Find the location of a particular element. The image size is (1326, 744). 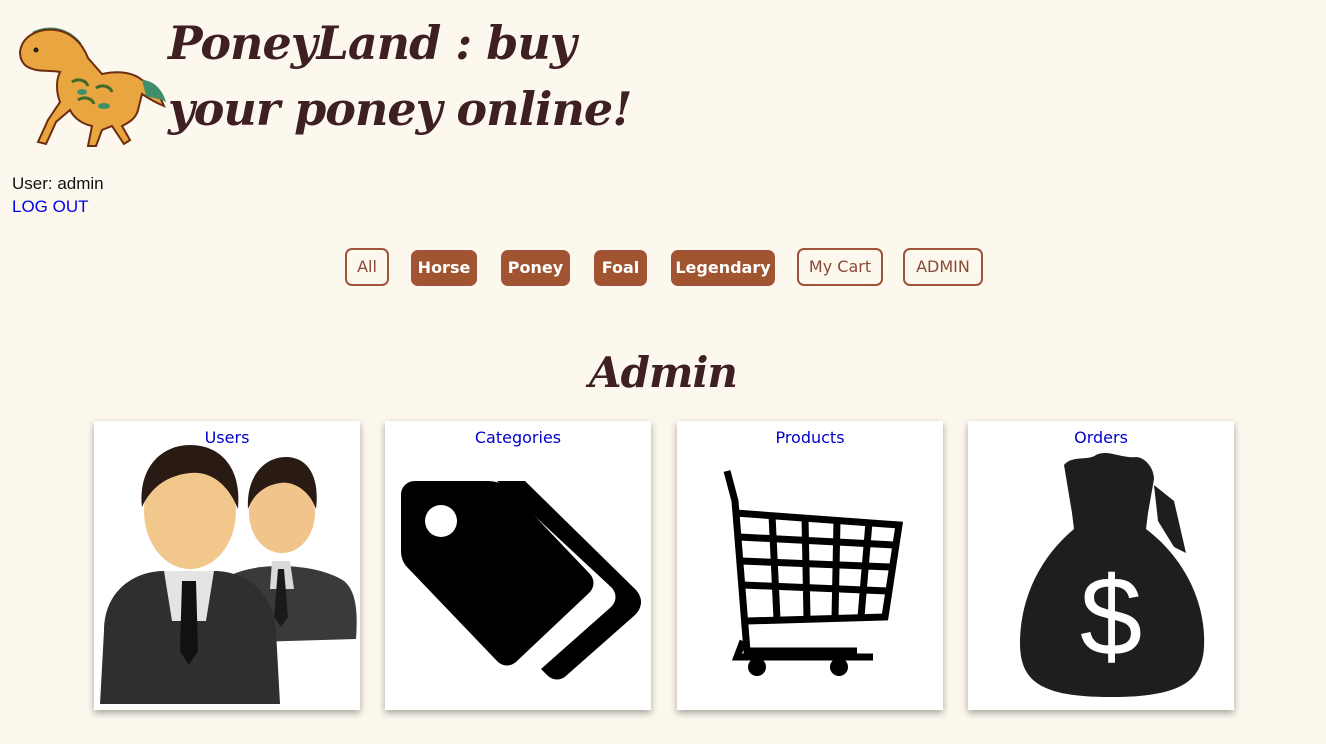

site-title: PoneyLand : buy your poney online! is located at coordinates (400, 76).